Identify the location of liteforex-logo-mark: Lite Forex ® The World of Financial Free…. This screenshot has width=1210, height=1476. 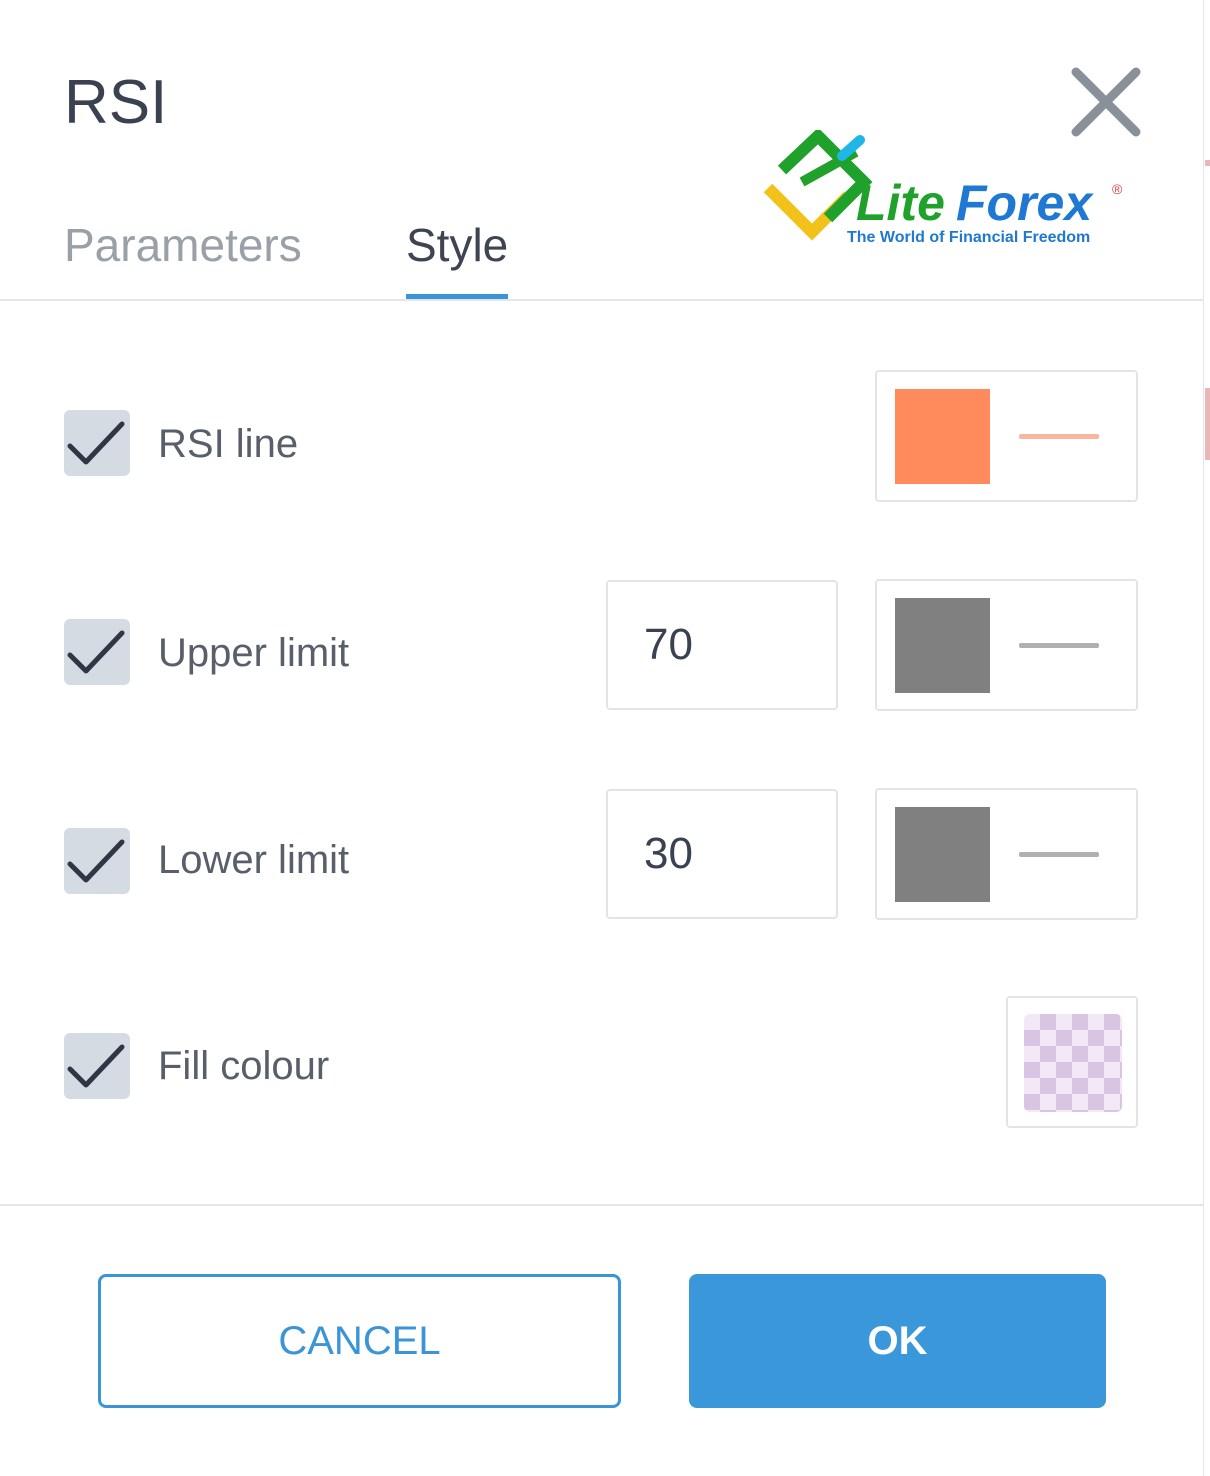
(943, 186).